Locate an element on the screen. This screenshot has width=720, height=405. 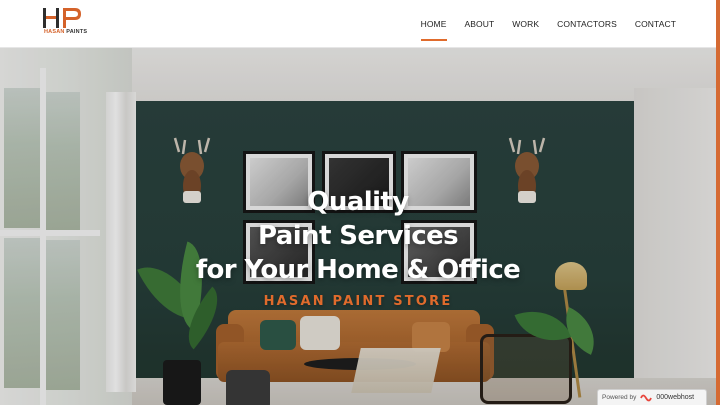
nav-item-home: HOME is located at coordinates (433, 28).